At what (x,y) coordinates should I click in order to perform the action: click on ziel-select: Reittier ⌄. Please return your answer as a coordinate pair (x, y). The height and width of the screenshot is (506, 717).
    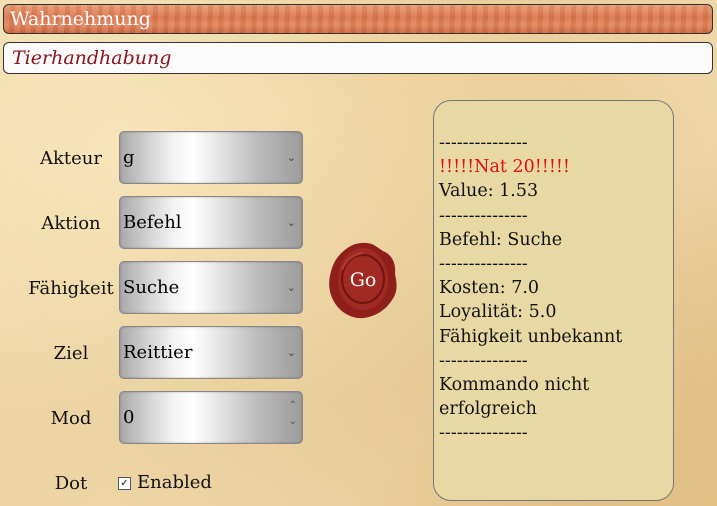
    Looking at the image, I should click on (211, 352).